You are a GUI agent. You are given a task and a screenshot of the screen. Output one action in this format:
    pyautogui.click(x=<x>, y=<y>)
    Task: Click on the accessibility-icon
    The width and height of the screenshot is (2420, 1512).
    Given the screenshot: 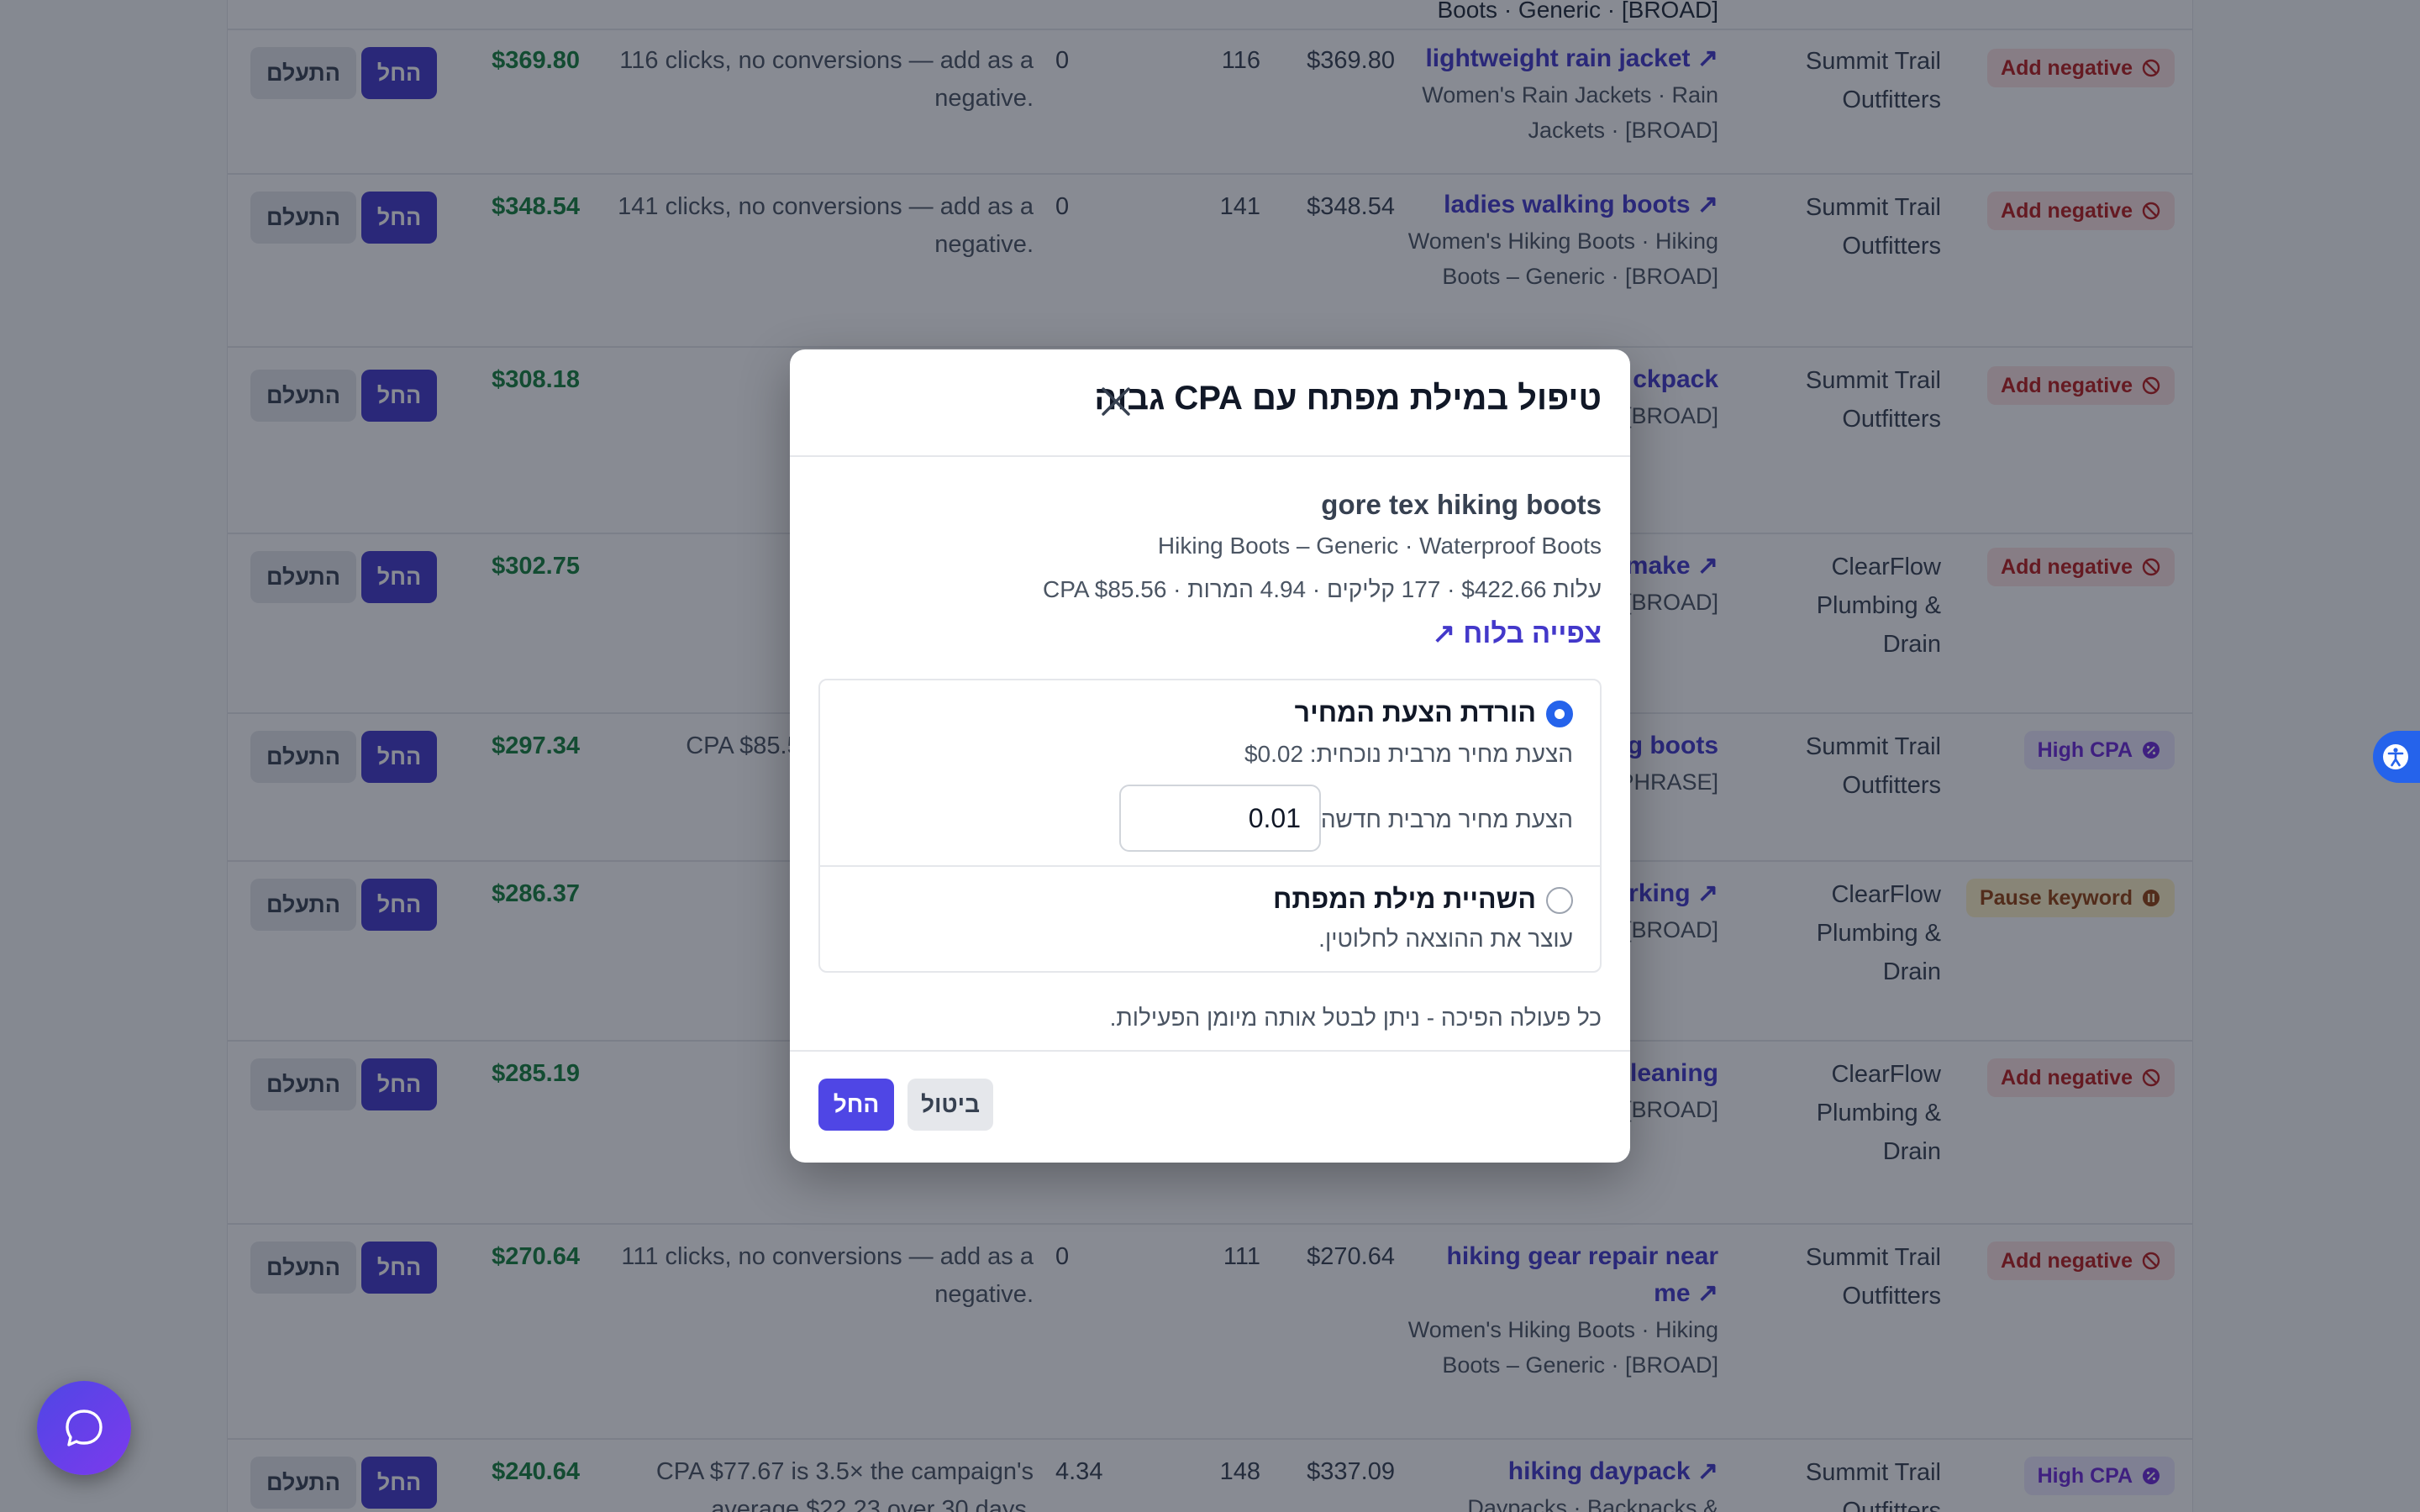 What is the action you would take?
    pyautogui.click(x=2395, y=756)
    